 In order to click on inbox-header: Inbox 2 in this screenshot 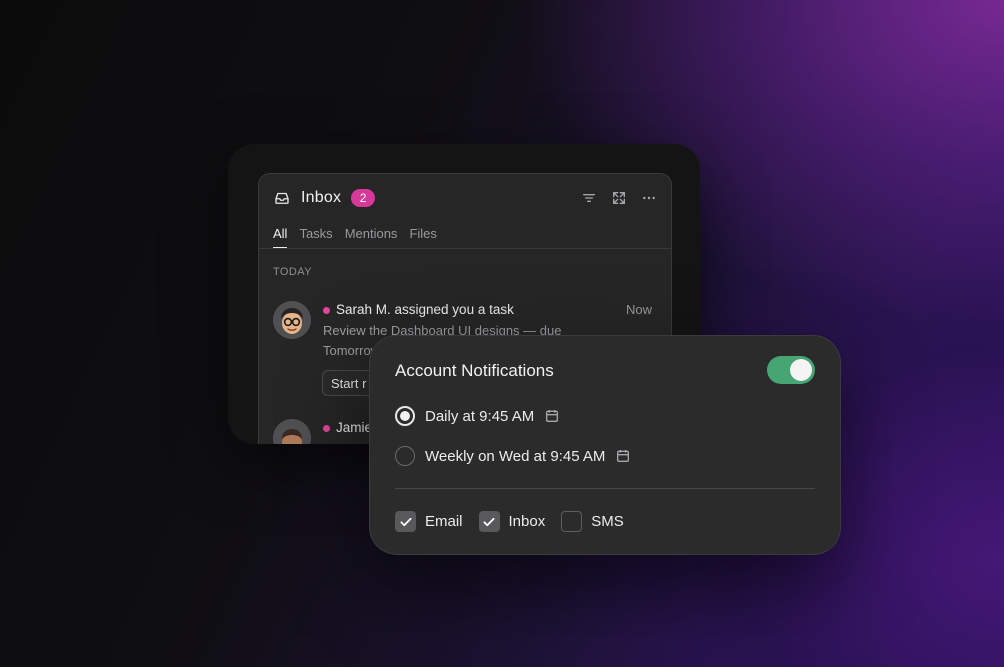, I will do `click(465, 198)`.